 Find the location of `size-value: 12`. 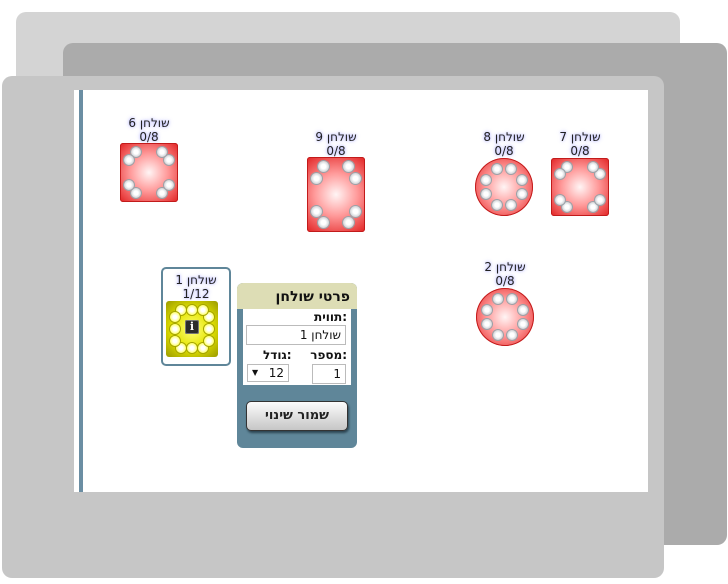

size-value: 12 is located at coordinates (276, 373).